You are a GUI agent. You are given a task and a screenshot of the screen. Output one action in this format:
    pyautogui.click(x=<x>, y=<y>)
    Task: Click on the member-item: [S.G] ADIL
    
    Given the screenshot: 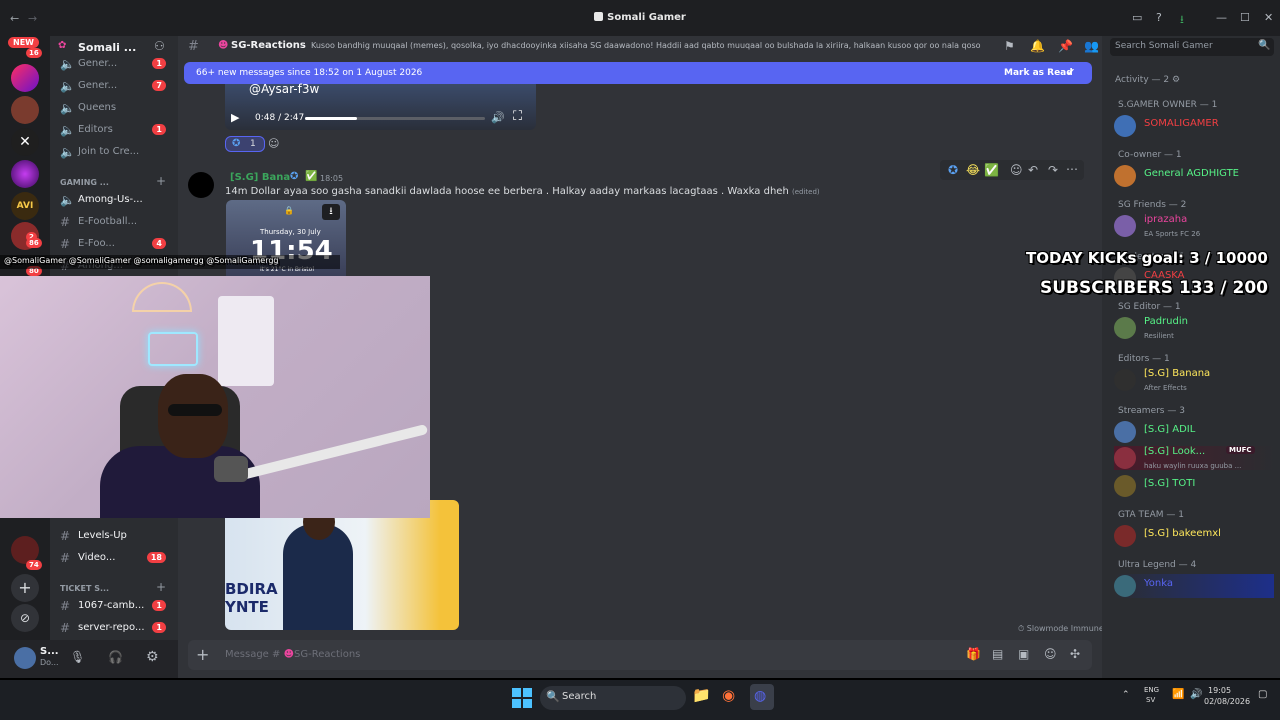 What is the action you would take?
    pyautogui.click(x=1194, y=432)
    